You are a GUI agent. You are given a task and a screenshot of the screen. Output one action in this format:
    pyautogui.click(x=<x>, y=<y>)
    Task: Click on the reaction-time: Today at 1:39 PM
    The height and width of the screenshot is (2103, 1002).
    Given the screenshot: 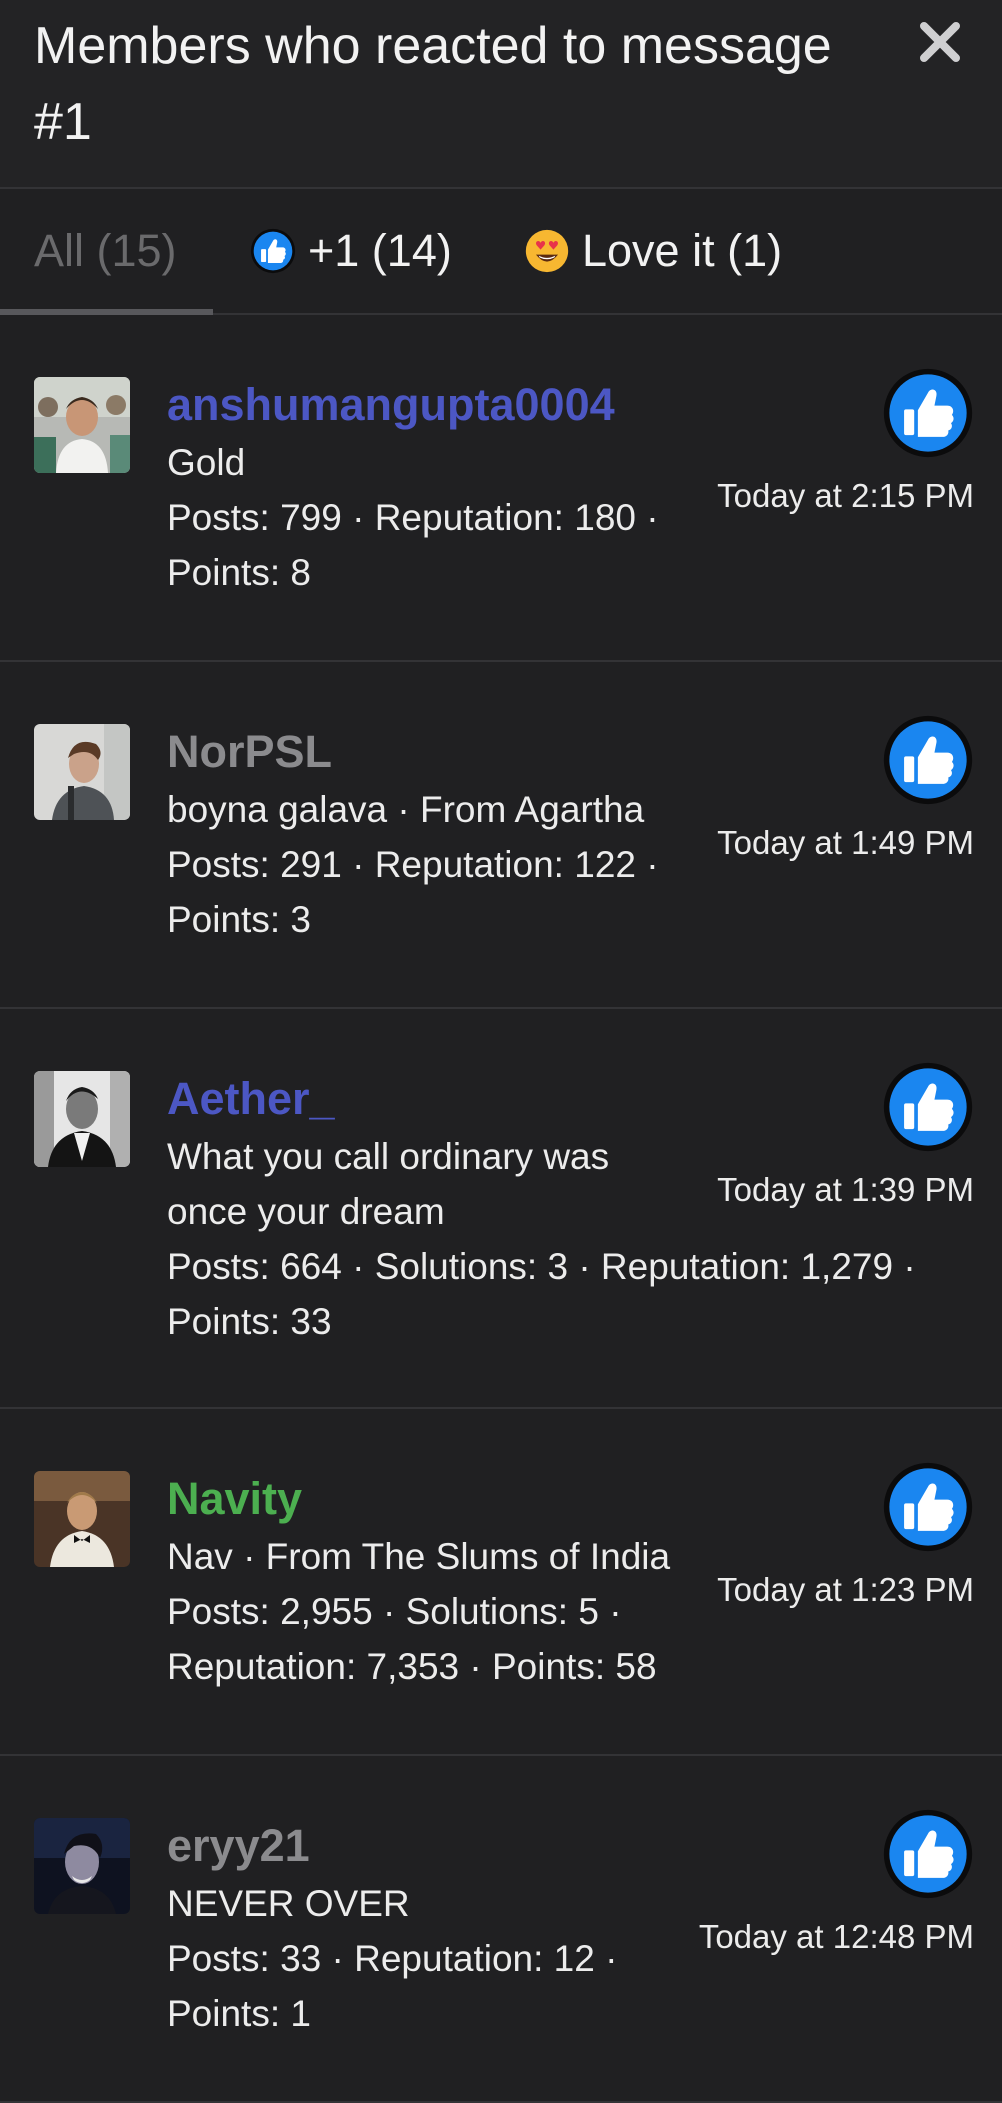 What is the action you would take?
    pyautogui.click(x=845, y=1189)
    